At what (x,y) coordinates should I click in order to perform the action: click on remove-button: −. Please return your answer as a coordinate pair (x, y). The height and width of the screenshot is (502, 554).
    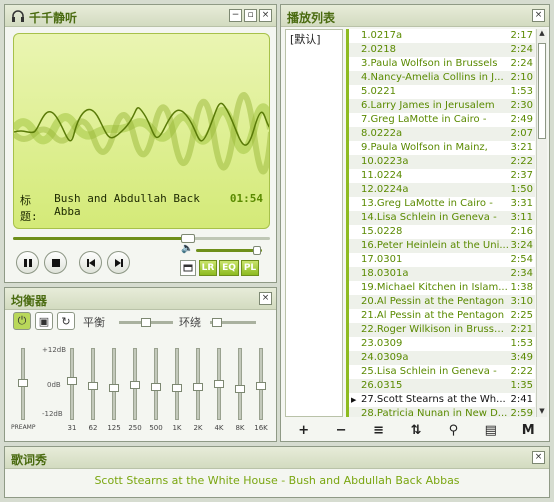
    Looking at the image, I should click on (341, 430).